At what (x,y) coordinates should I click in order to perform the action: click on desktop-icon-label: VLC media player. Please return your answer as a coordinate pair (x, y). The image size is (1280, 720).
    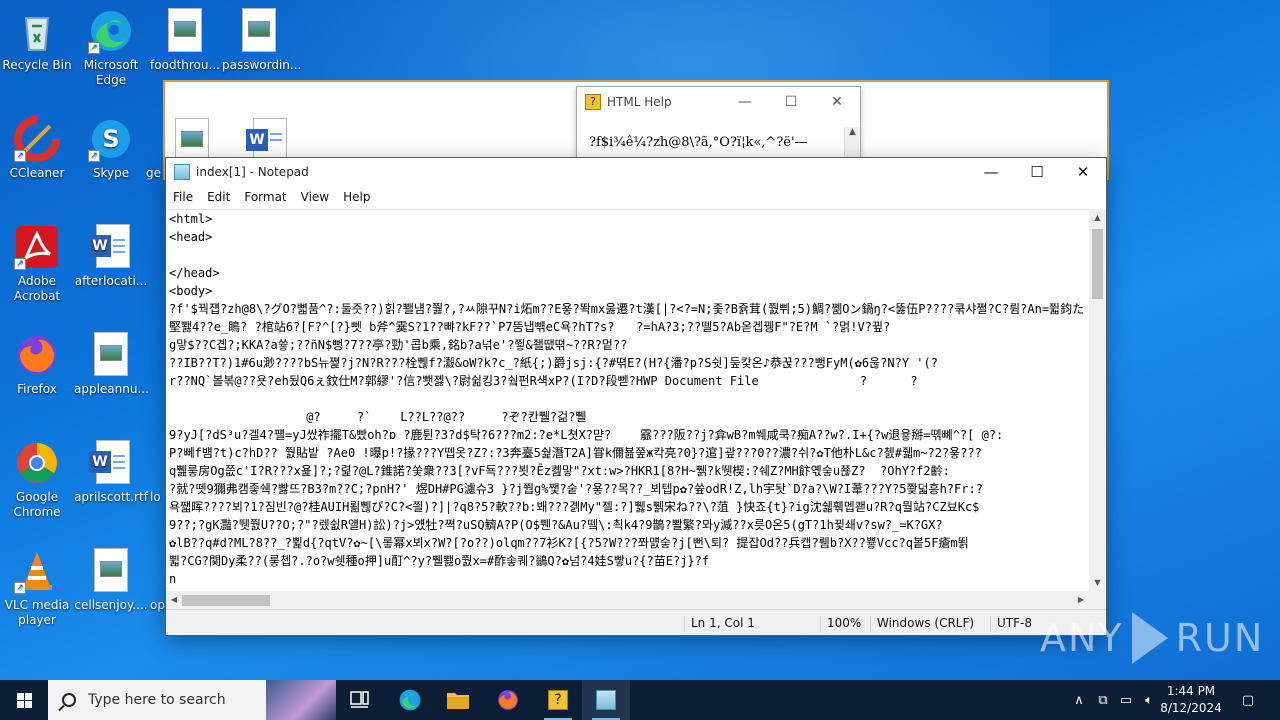
    Looking at the image, I should click on (37, 612).